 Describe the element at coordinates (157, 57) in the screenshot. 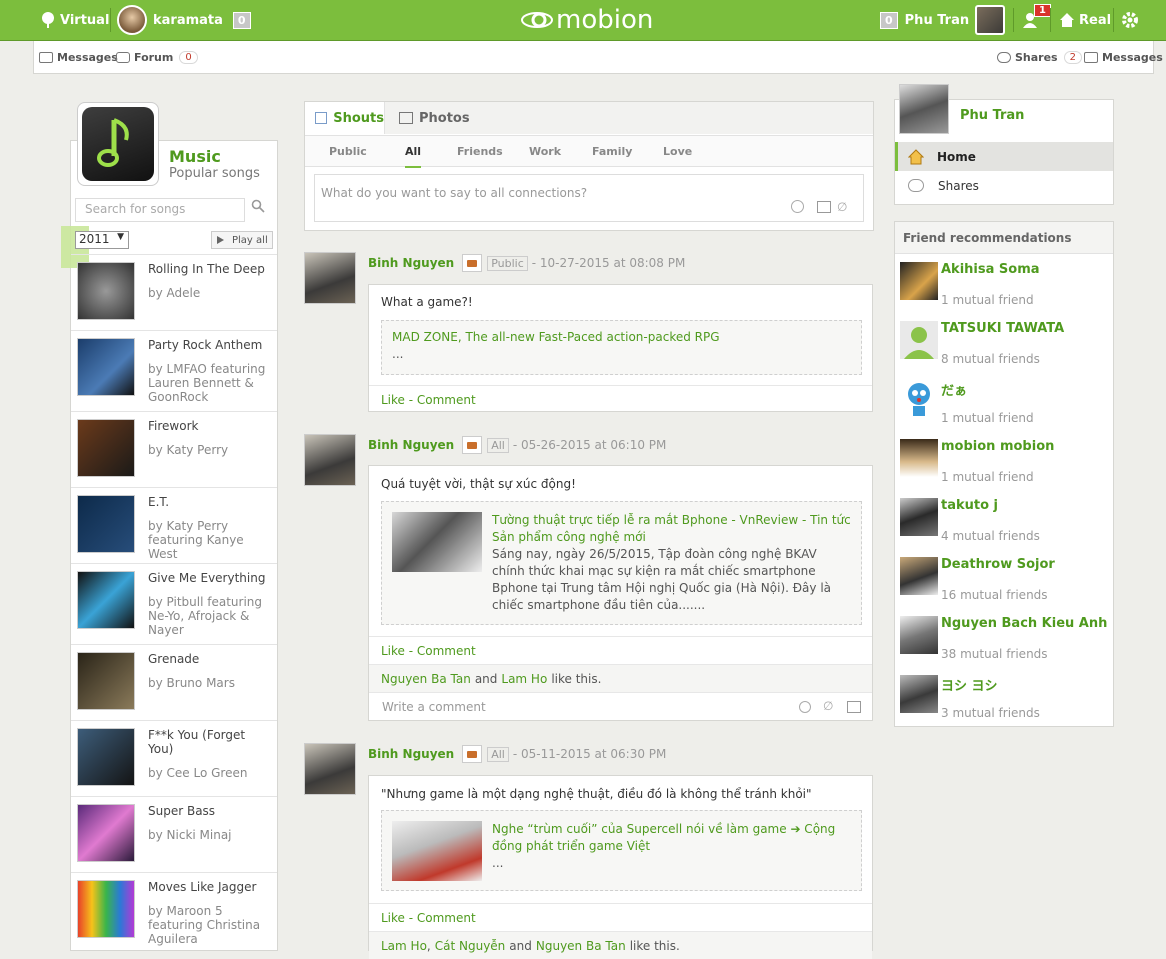

I see `forum-link: Forum 0` at that location.